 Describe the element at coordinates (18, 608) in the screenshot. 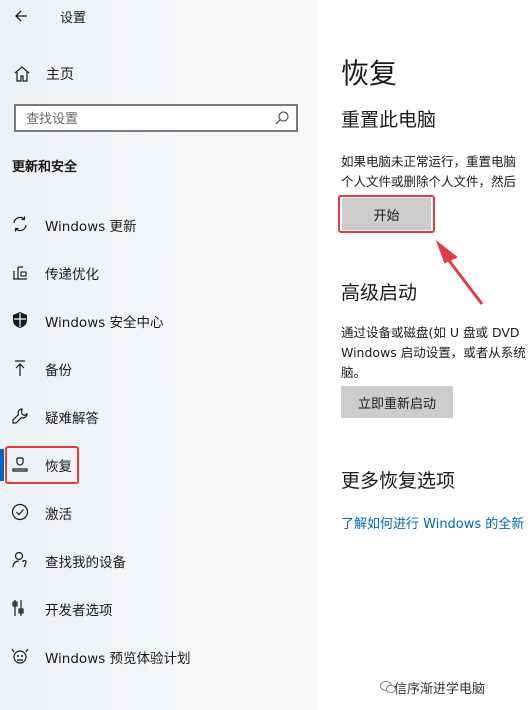

I see `developer-options-icon` at that location.